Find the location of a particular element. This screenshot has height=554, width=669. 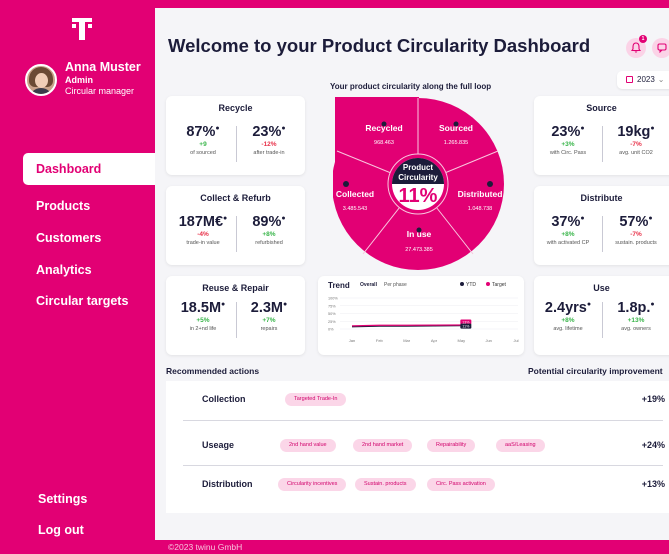

segment-sourced-value: 1.265.835 is located at coordinates (456, 143).